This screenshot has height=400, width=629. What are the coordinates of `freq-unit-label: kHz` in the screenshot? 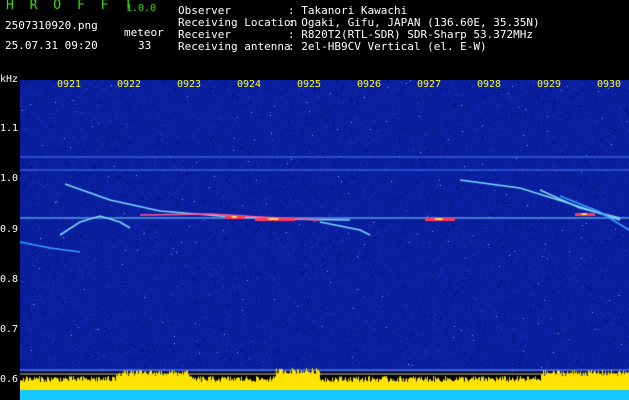 It's located at (9, 79).